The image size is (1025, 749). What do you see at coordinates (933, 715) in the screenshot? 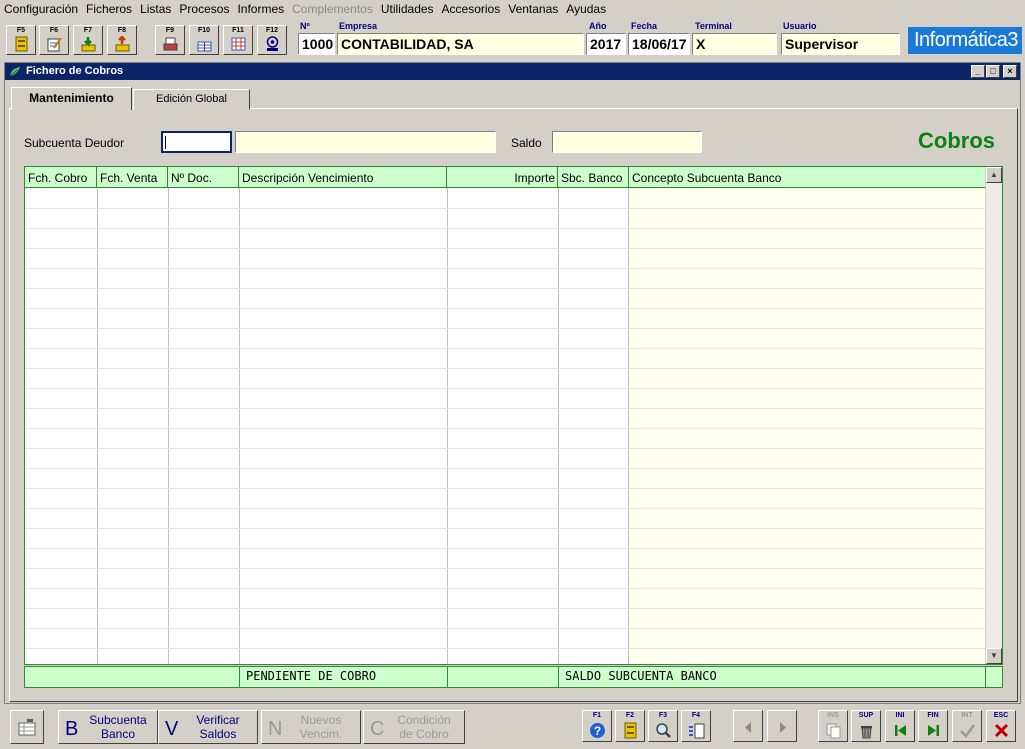
I see `key-label: FIN` at bounding box center [933, 715].